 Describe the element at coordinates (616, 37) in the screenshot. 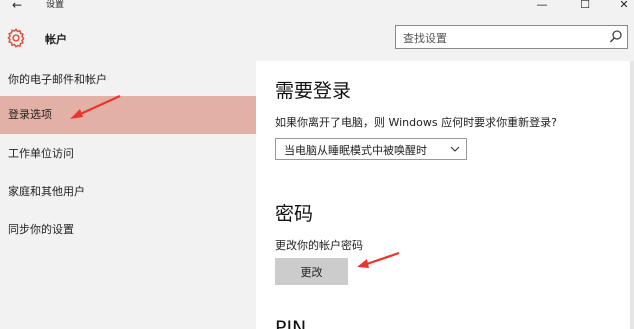

I see `search-icon` at that location.